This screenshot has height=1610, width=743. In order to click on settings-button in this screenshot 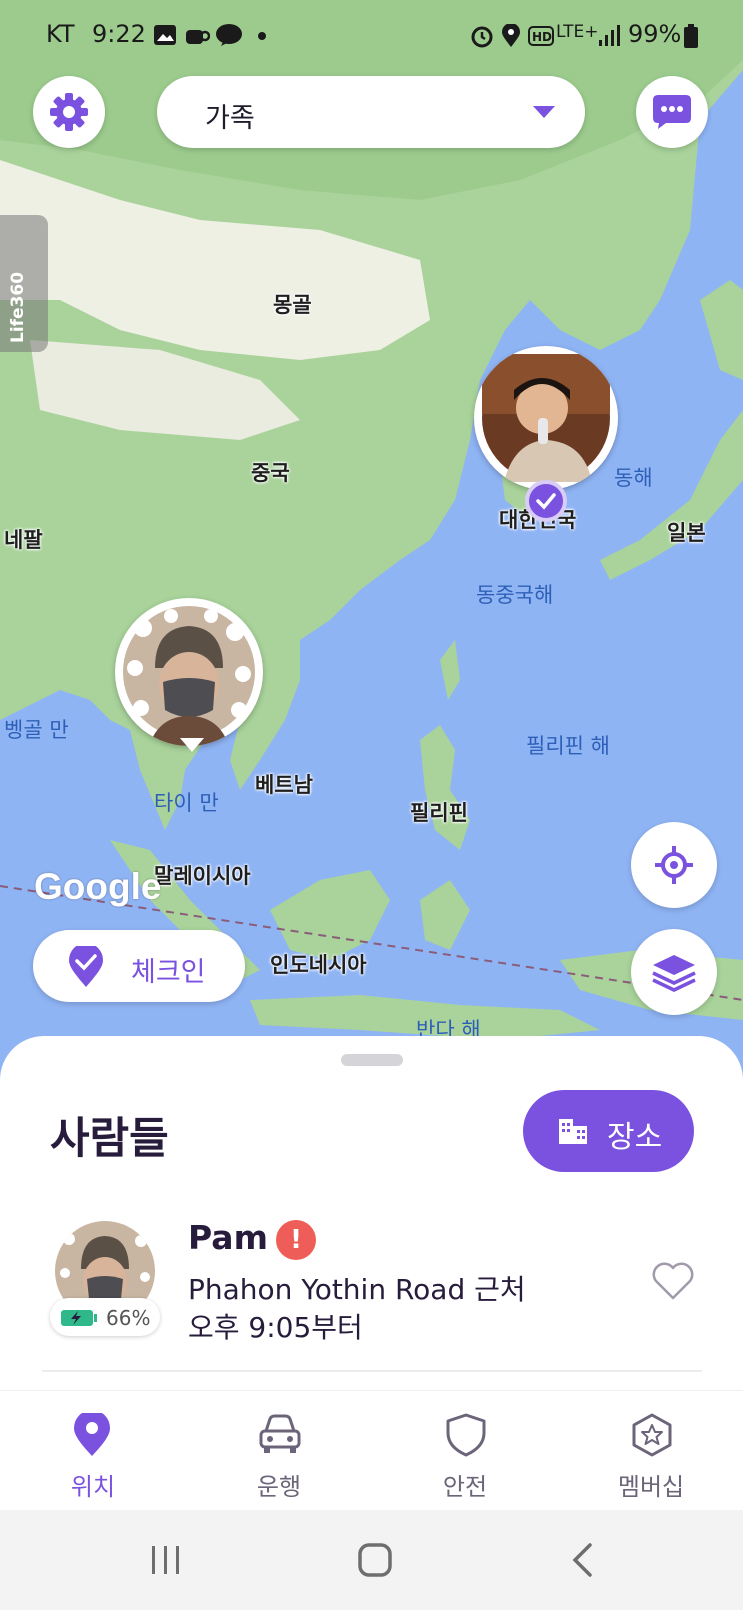, I will do `click(69, 112)`.